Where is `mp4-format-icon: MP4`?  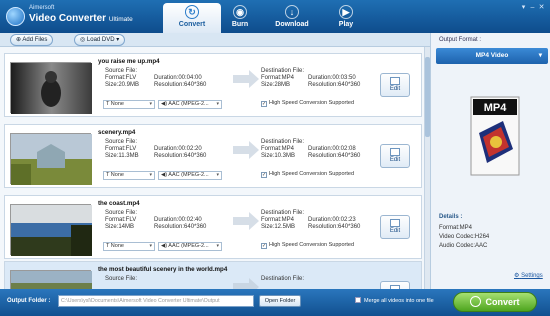
mp4-format-icon: MP4 is located at coordinates (495, 136).